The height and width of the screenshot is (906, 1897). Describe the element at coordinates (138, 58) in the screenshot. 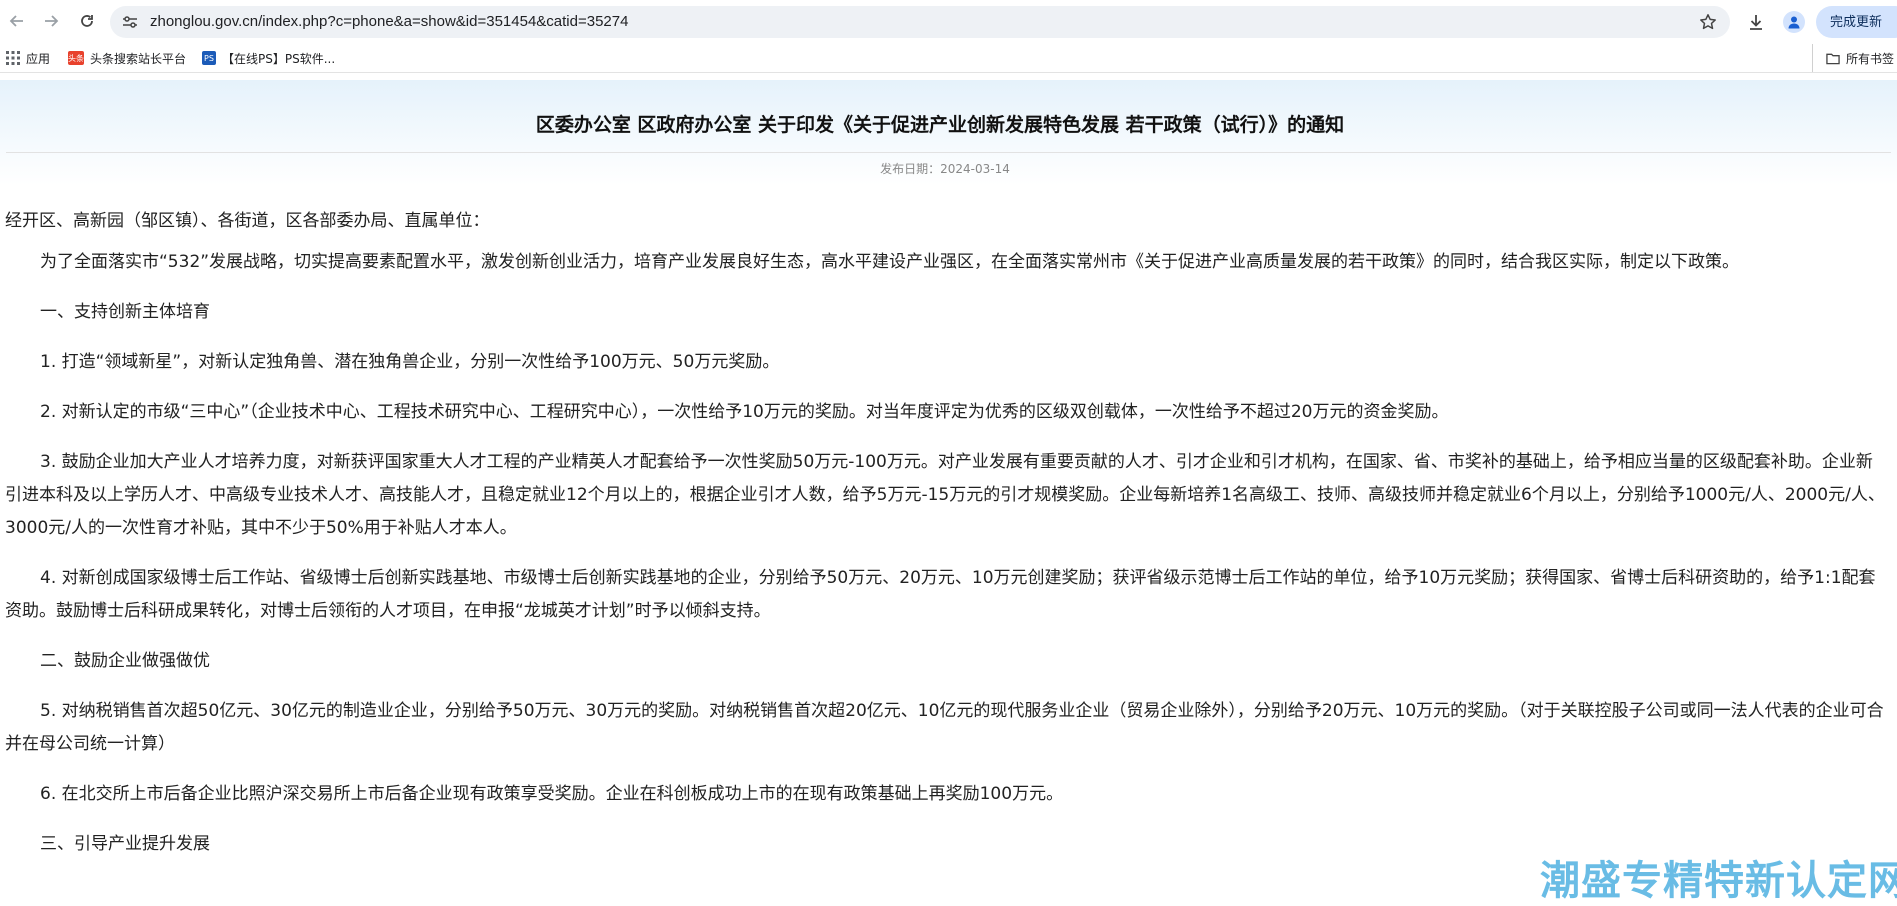

I see `bookmark-toutiao-label: 头条搜索站长平台` at that location.